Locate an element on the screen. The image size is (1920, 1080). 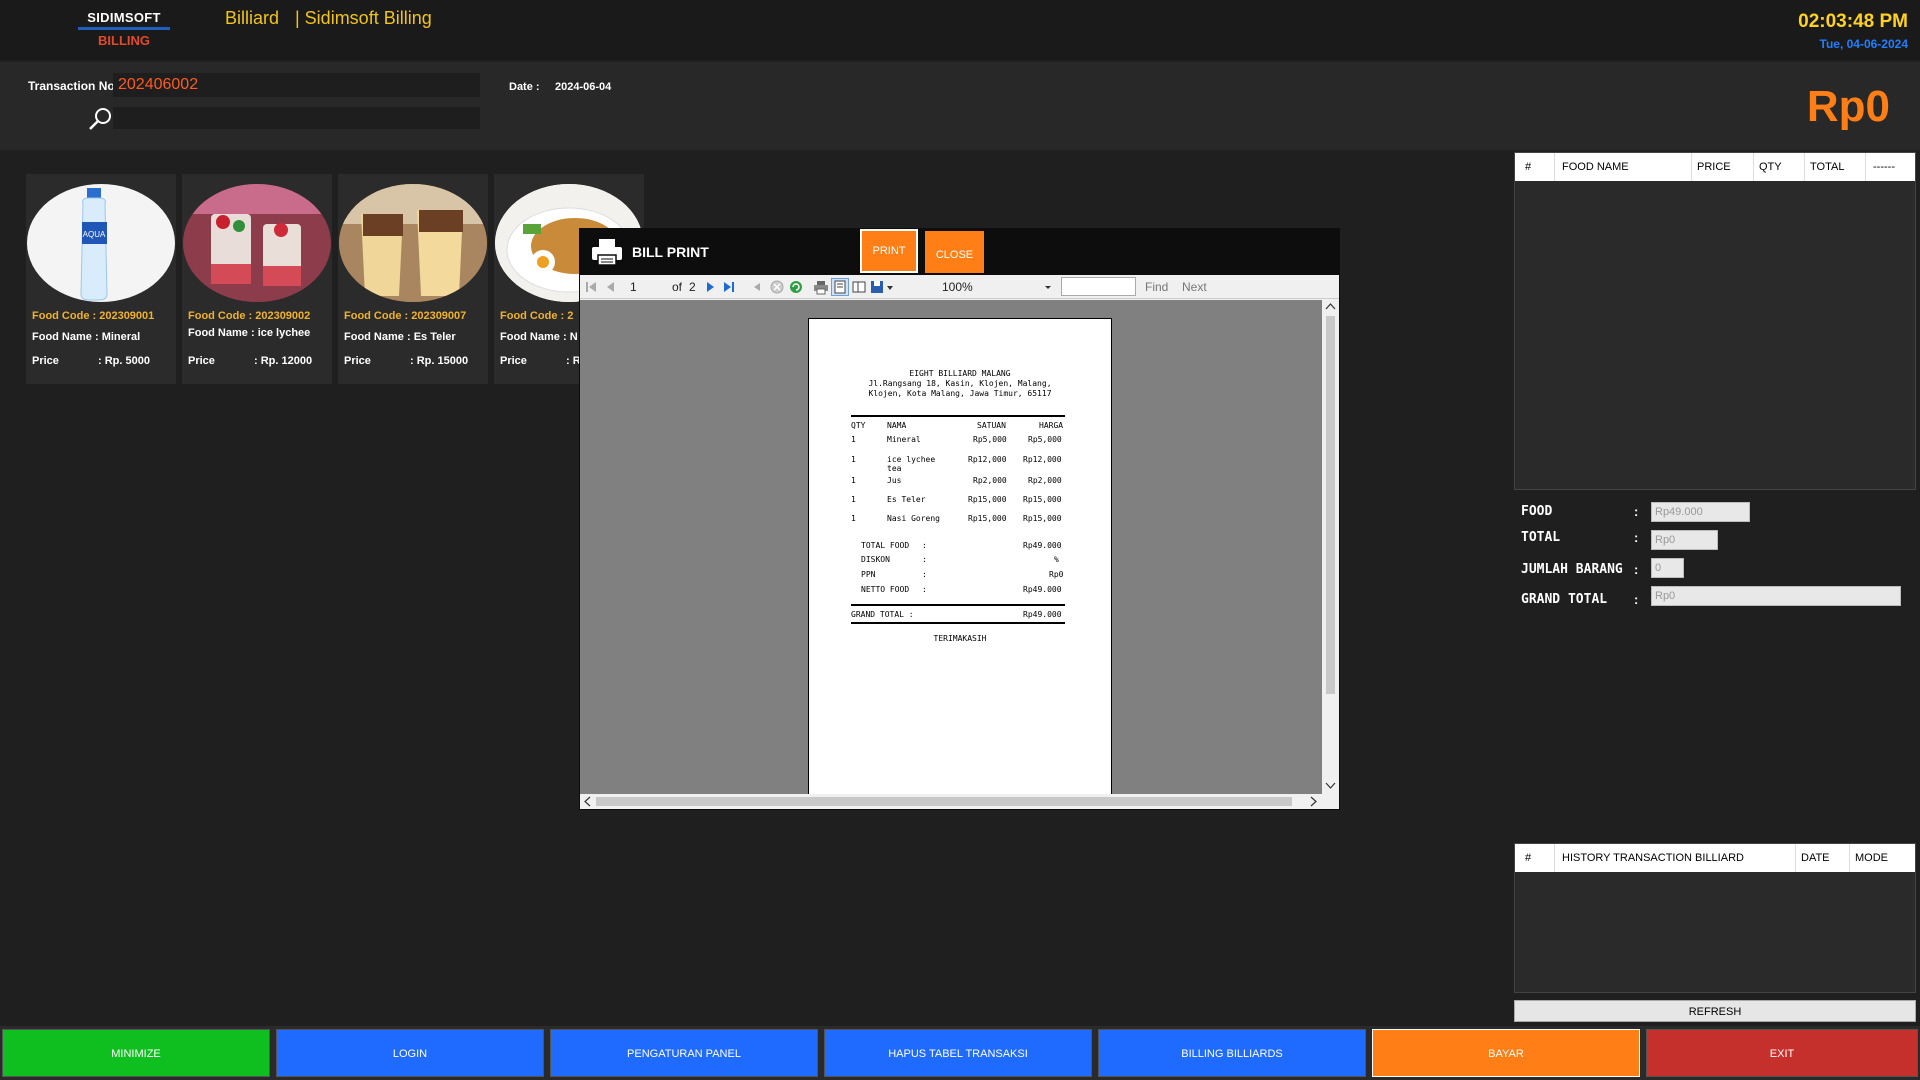
receipt-item-unit: Rp5,000 is located at coordinates (990, 439).